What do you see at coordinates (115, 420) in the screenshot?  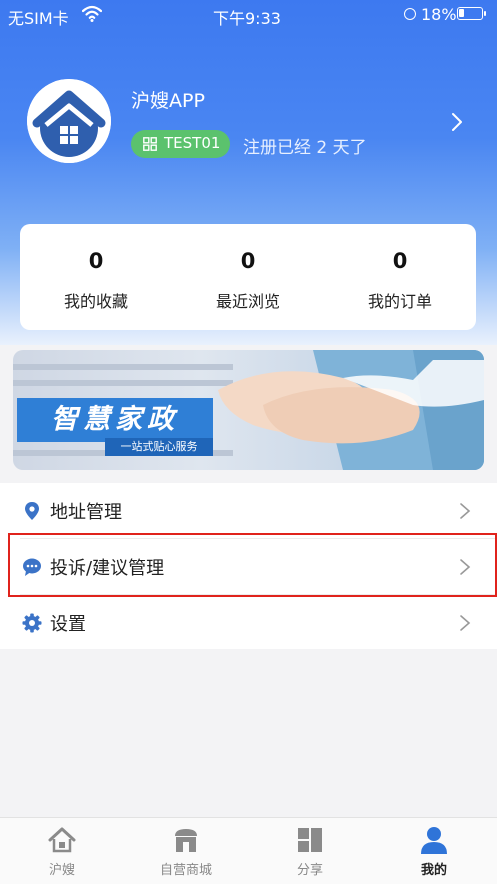 I see `banner-title: 智慧家政` at bounding box center [115, 420].